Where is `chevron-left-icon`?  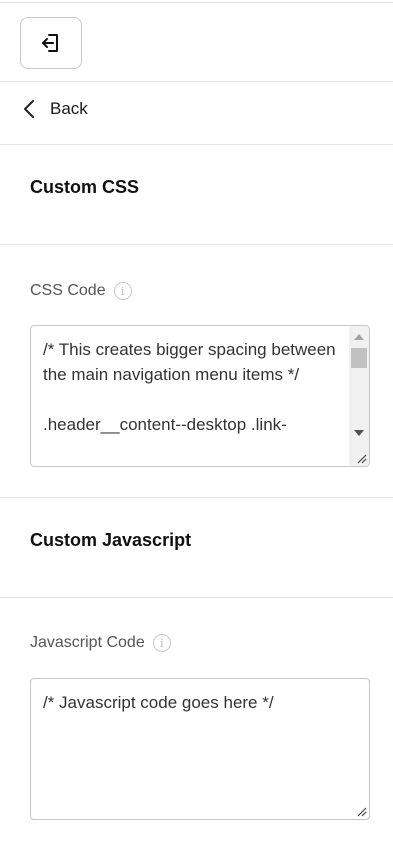 chevron-left-icon is located at coordinates (29, 109).